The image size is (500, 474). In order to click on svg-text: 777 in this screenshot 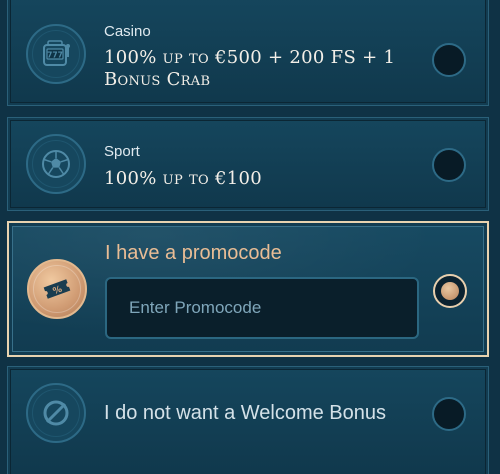, I will do `click(55, 55)`.